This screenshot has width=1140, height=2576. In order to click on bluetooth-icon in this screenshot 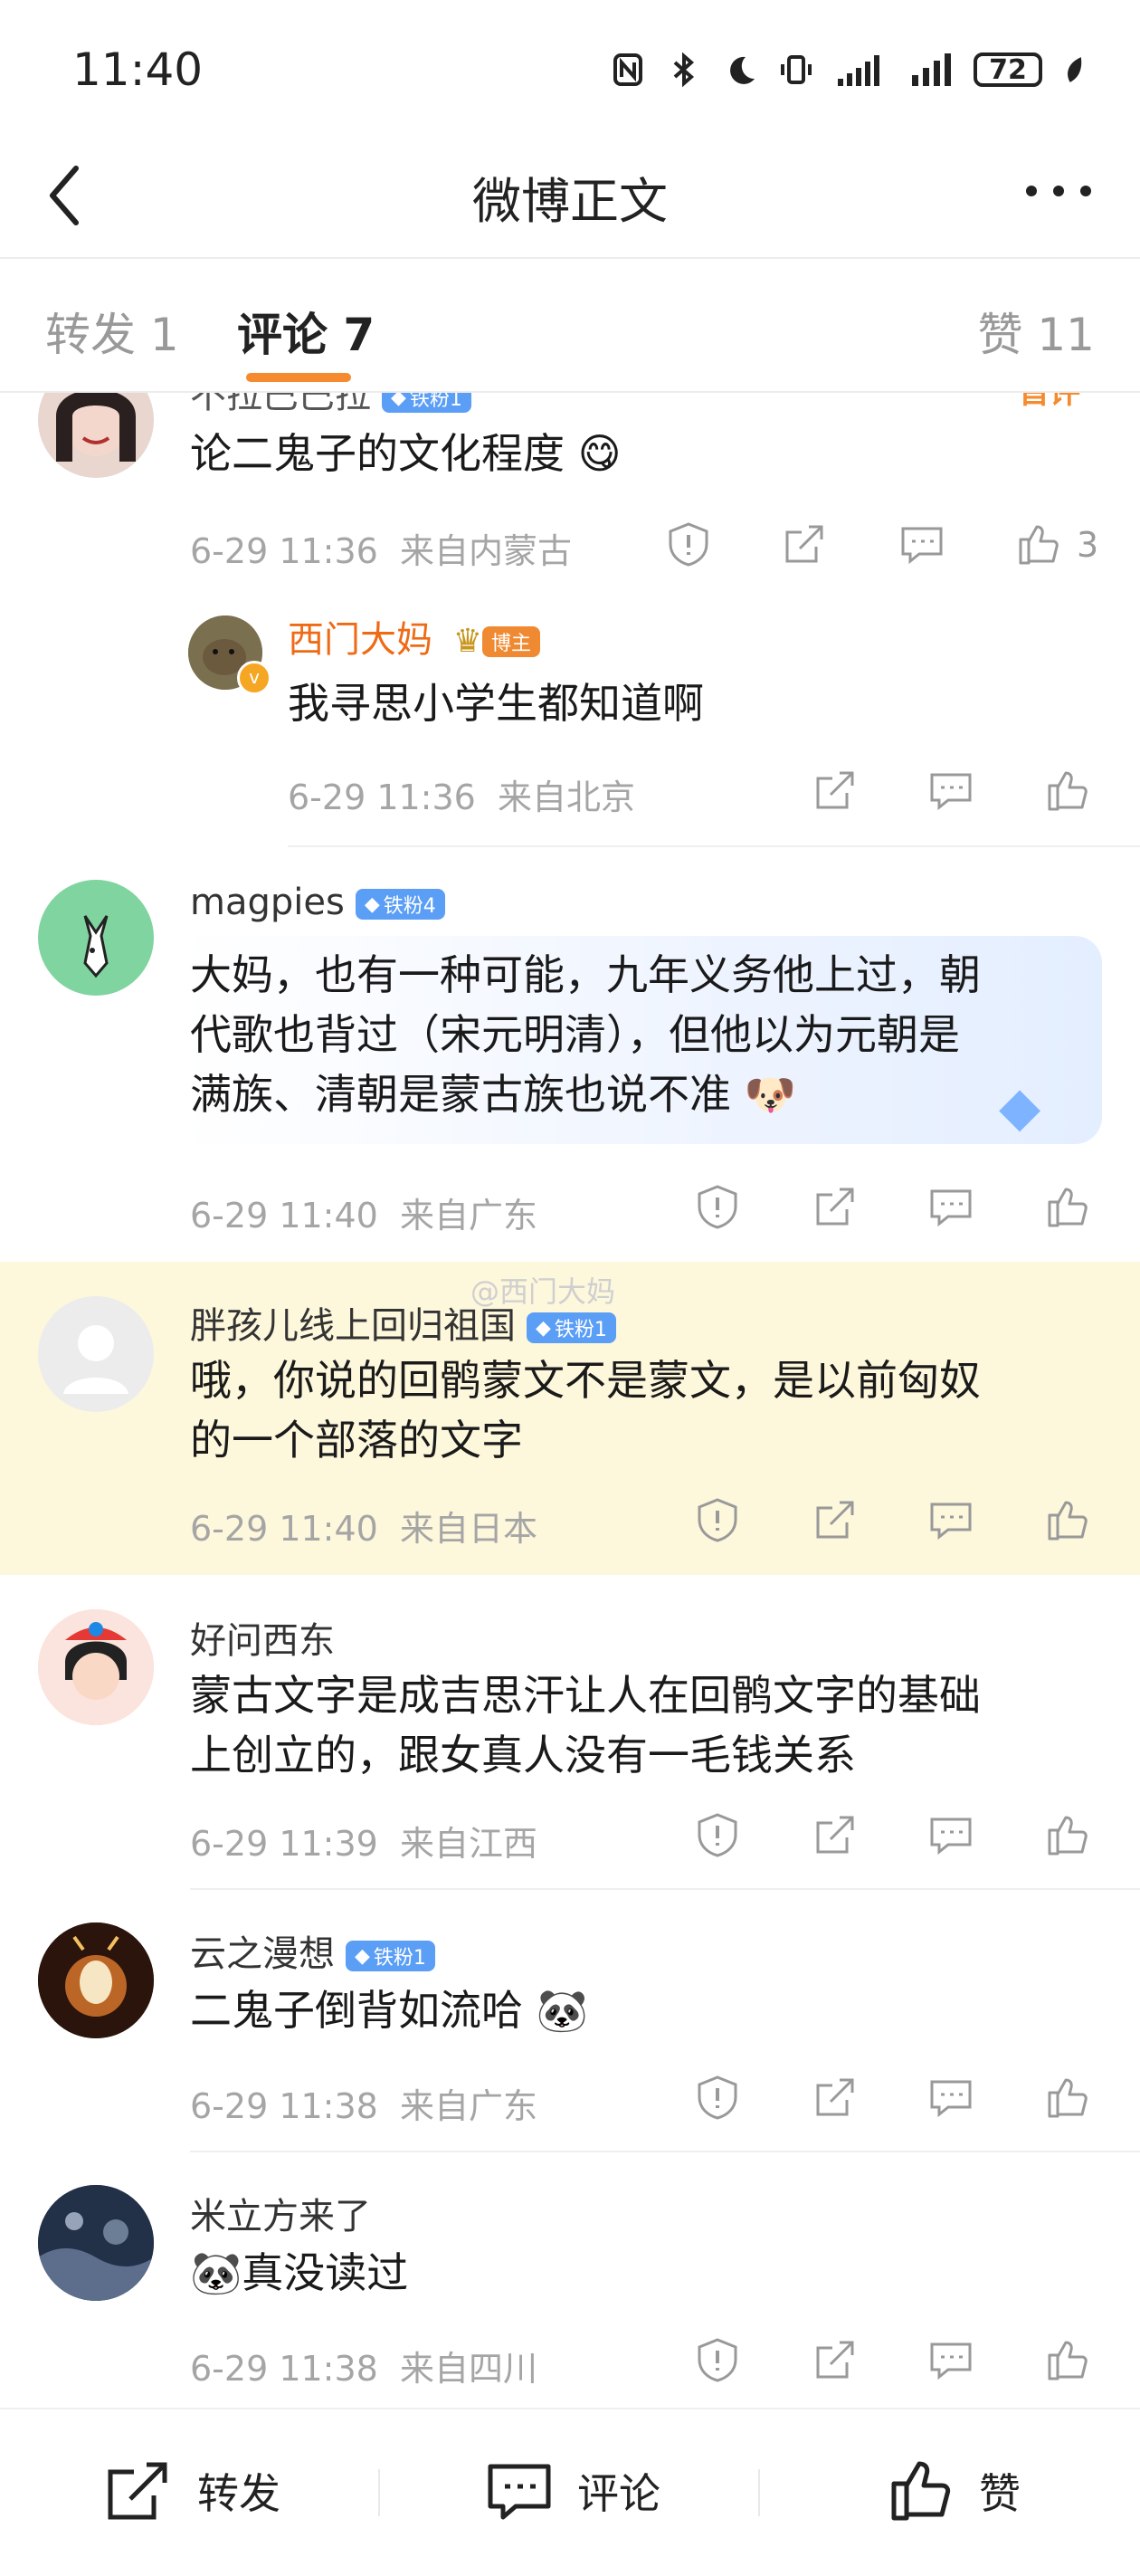, I will do `click(684, 70)`.